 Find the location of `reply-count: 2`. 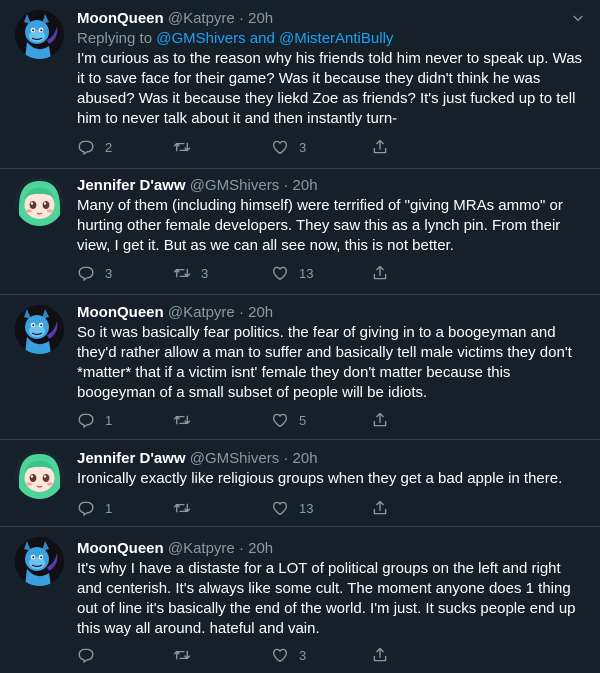

reply-count: 2 is located at coordinates (109, 147).